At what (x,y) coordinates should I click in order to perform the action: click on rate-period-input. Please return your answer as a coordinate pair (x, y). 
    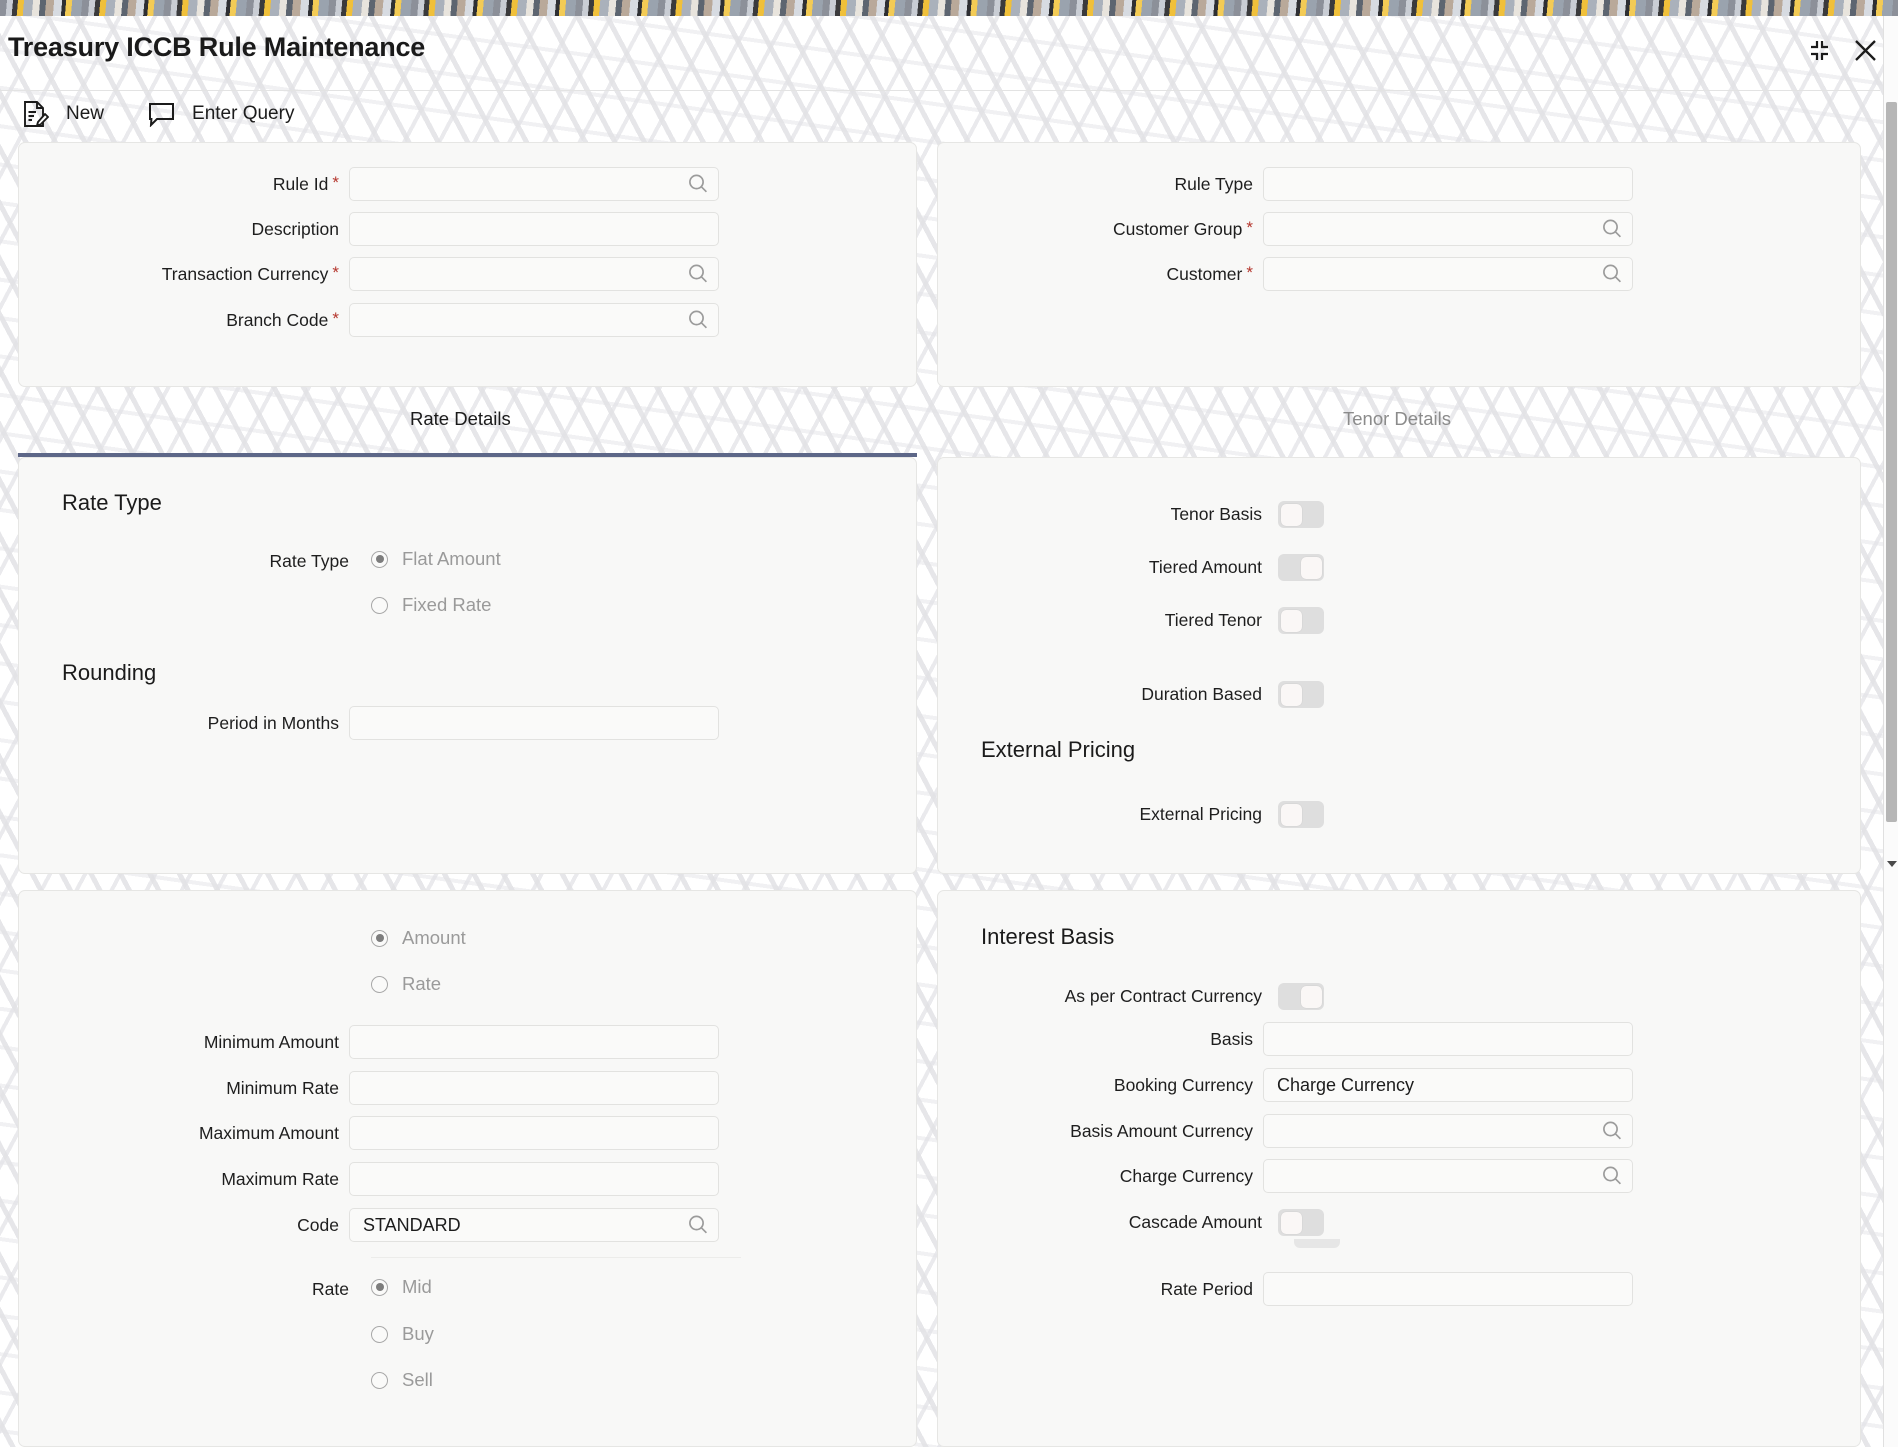
    Looking at the image, I should click on (1448, 1289).